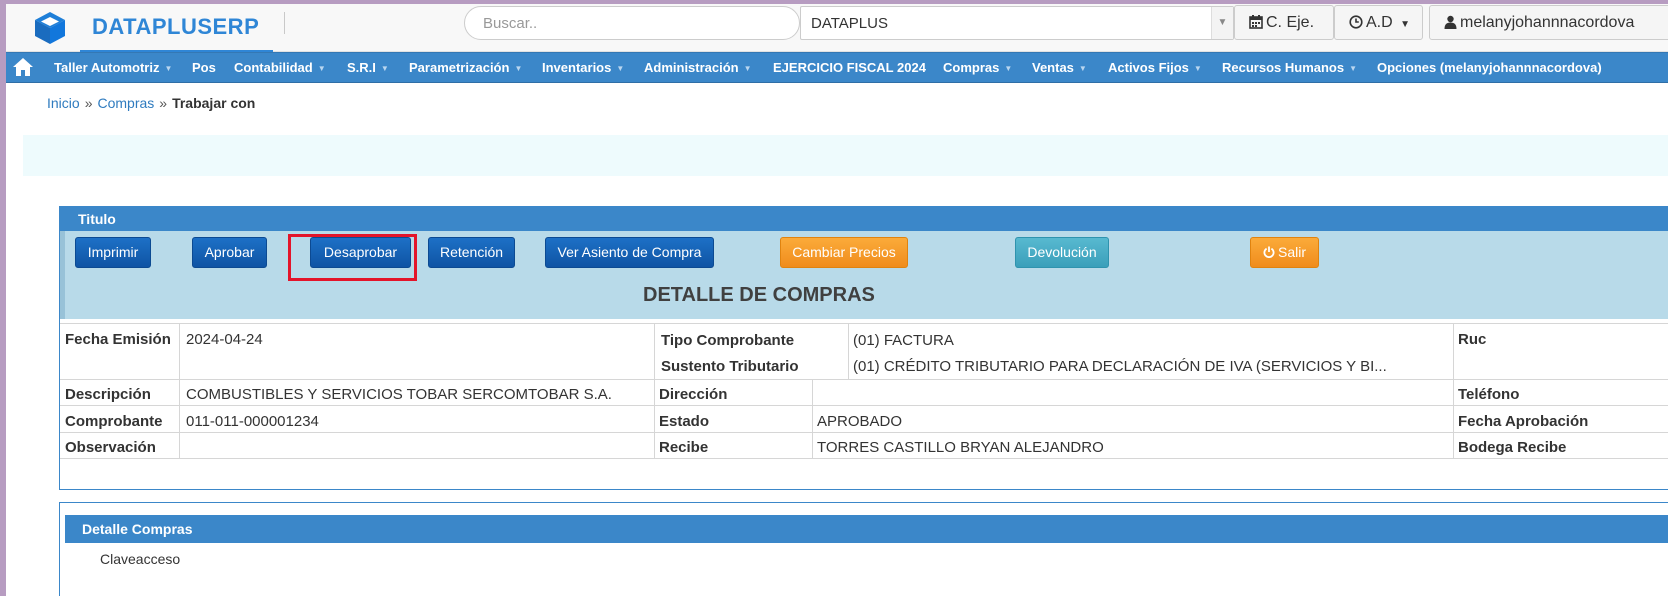 The width and height of the screenshot is (1668, 596). I want to click on direccion-label: Dirección, so click(693, 394).